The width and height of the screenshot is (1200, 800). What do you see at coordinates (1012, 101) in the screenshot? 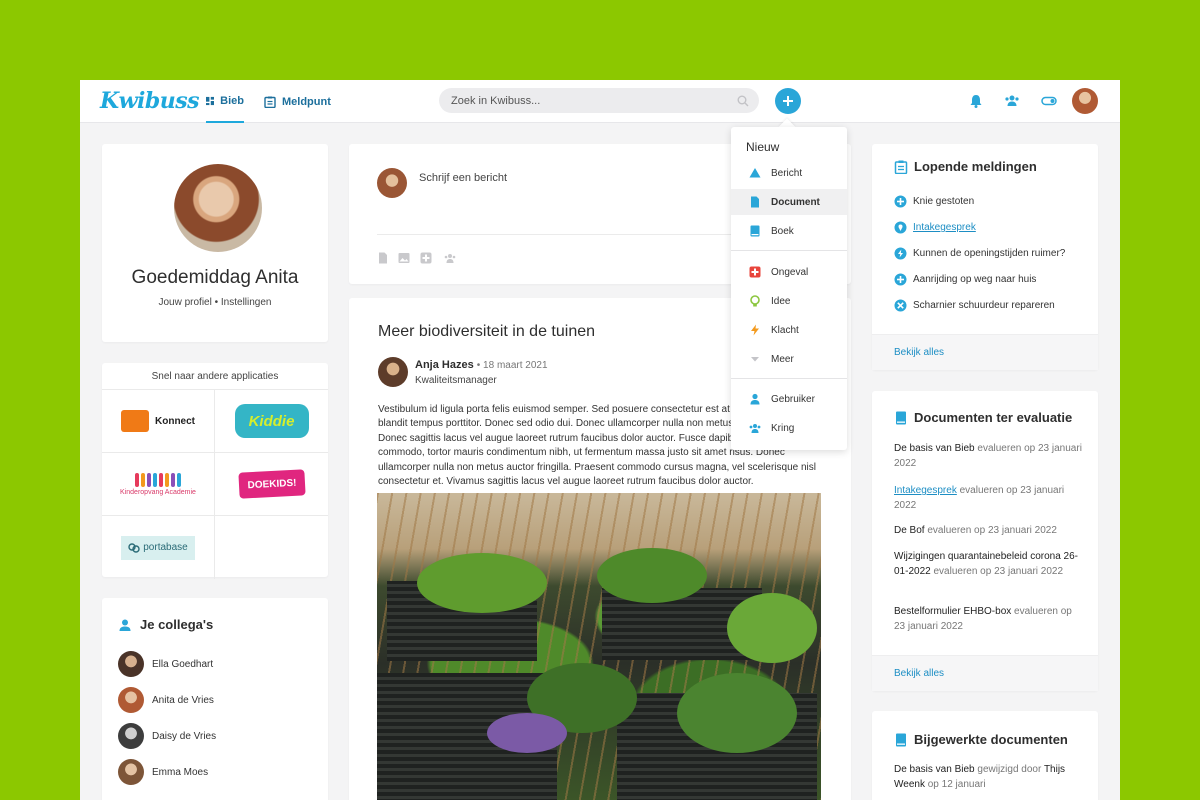
I see `users-icon` at bounding box center [1012, 101].